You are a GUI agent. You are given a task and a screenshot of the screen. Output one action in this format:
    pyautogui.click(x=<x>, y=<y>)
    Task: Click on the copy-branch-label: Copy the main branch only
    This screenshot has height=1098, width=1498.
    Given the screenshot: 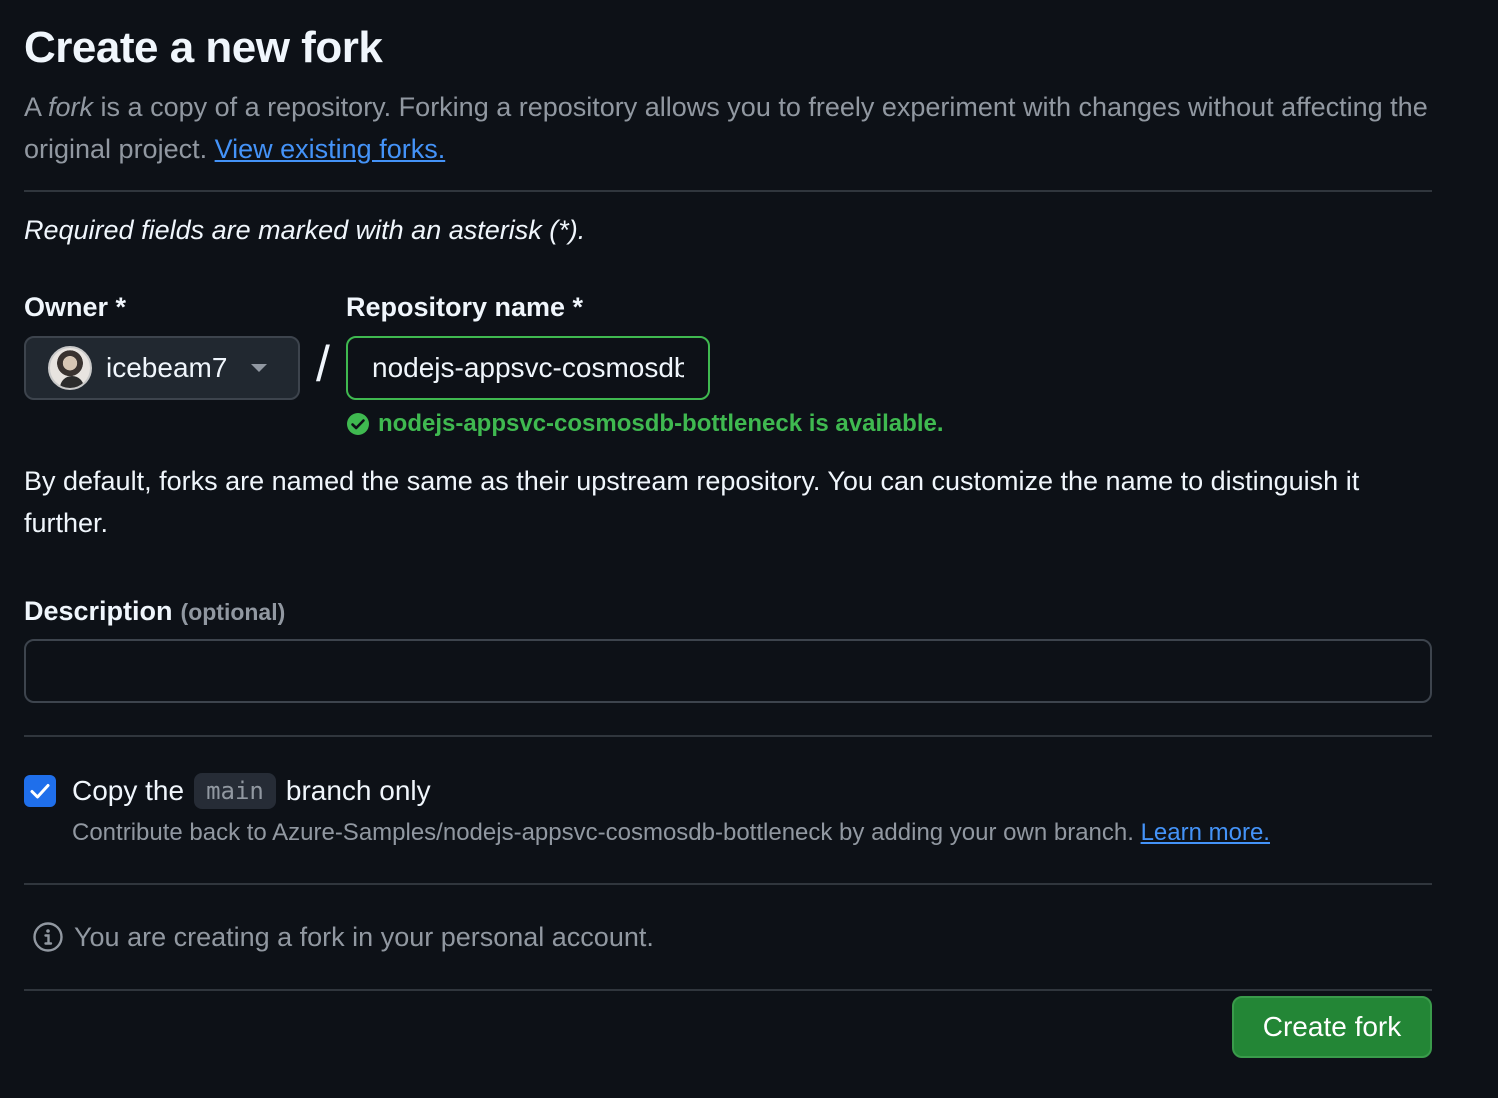 What is the action you would take?
    pyautogui.click(x=251, y=791)
    